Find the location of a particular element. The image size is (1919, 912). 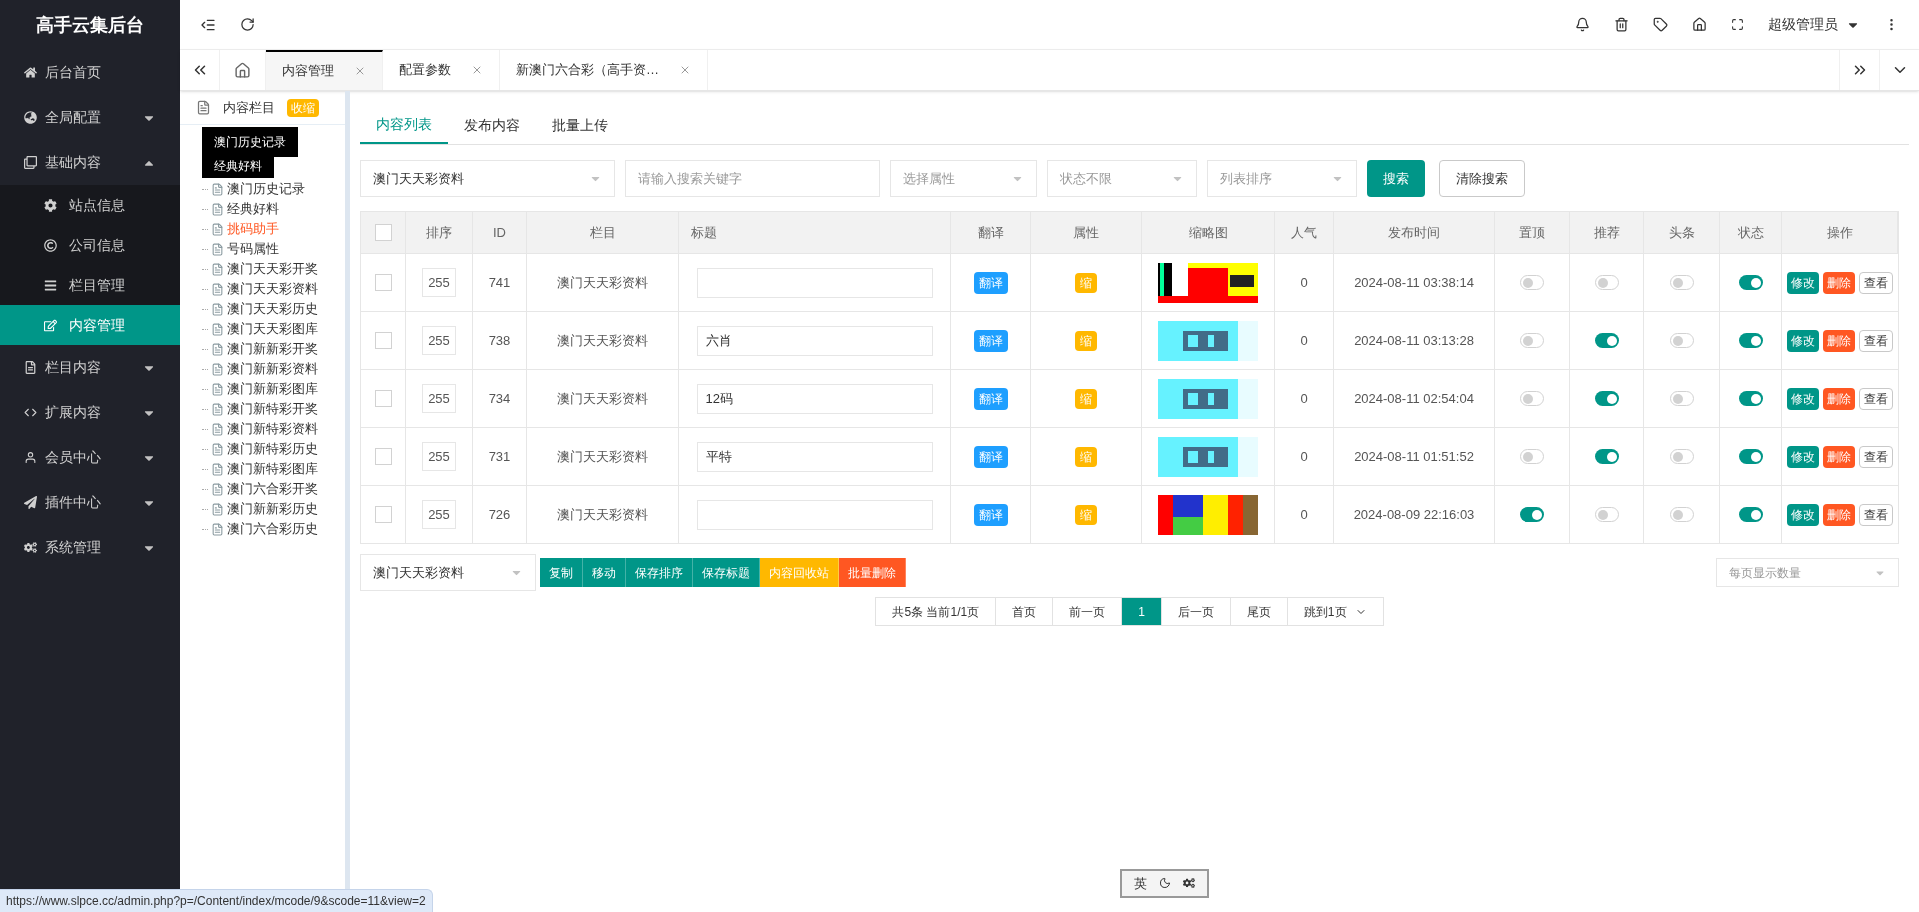

tree-item: 经典好料 is located at coordinates (253, 209).